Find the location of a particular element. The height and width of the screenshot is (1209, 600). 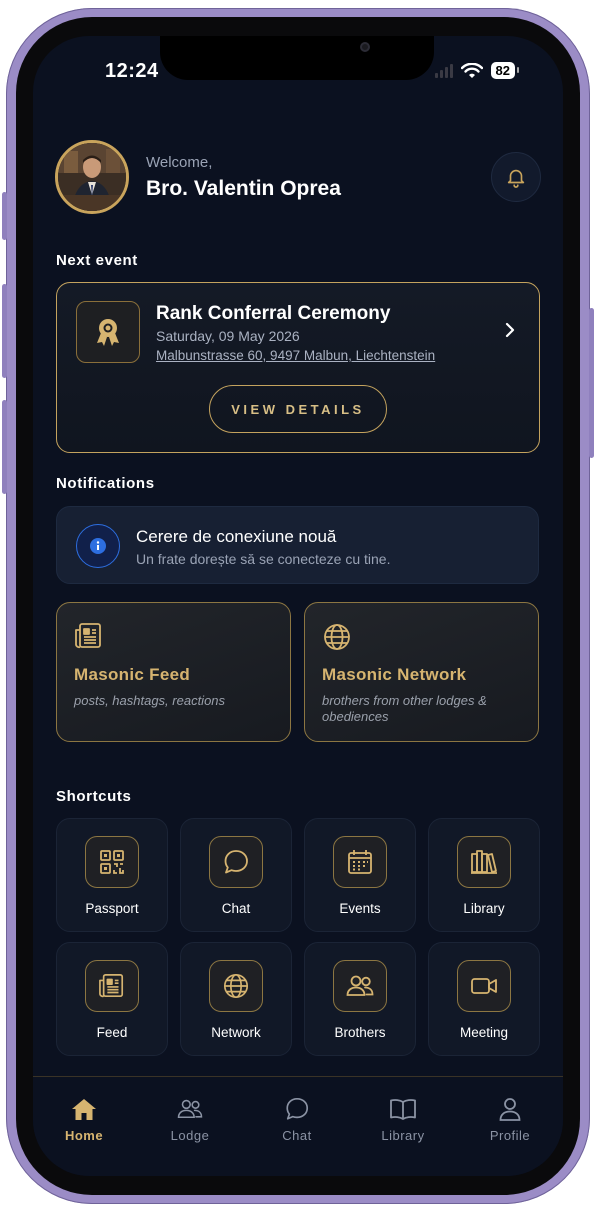

shortcut-meeting: Meeting is located at coordinates (484, 999).